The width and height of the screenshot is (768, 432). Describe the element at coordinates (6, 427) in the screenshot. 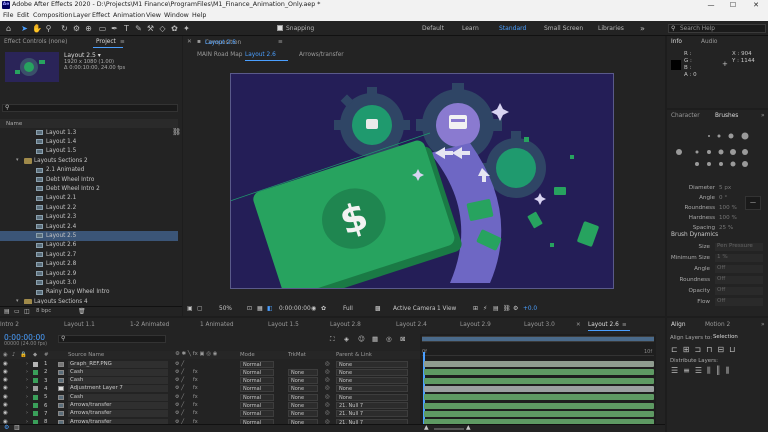

I see `toggle-switches-icon: ⚙` at that location.